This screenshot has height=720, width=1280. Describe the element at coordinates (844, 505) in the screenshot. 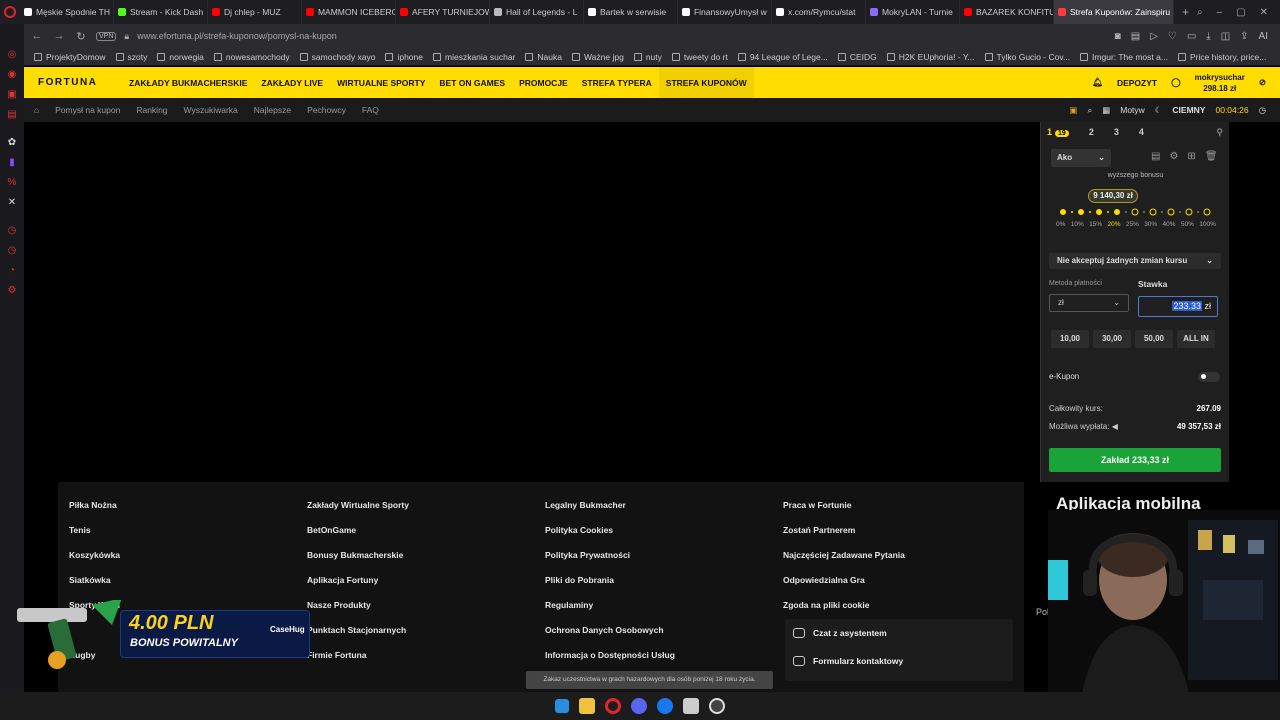

I see `footer-link: Praca w Fortunie` at that location.